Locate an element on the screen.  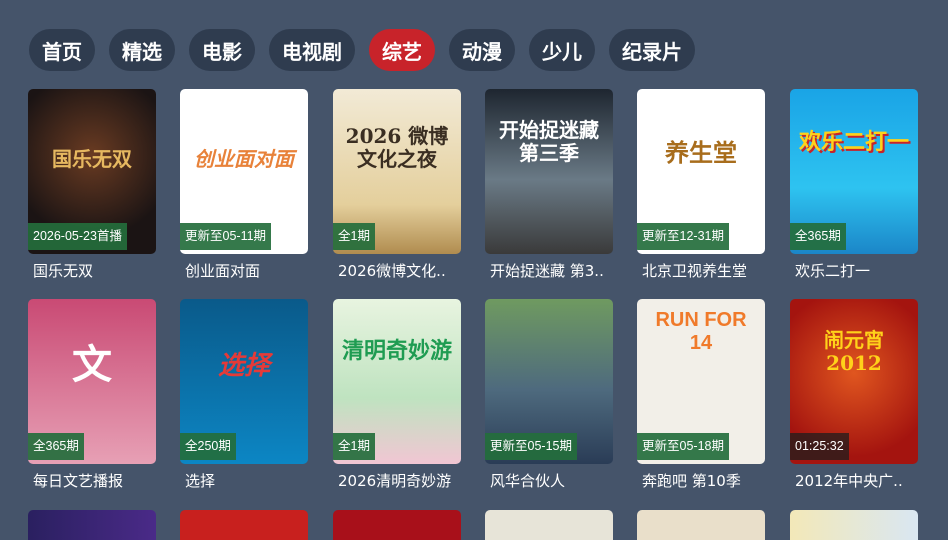
tab-documentary: 纪录片 is located at coordinates (652, 50).